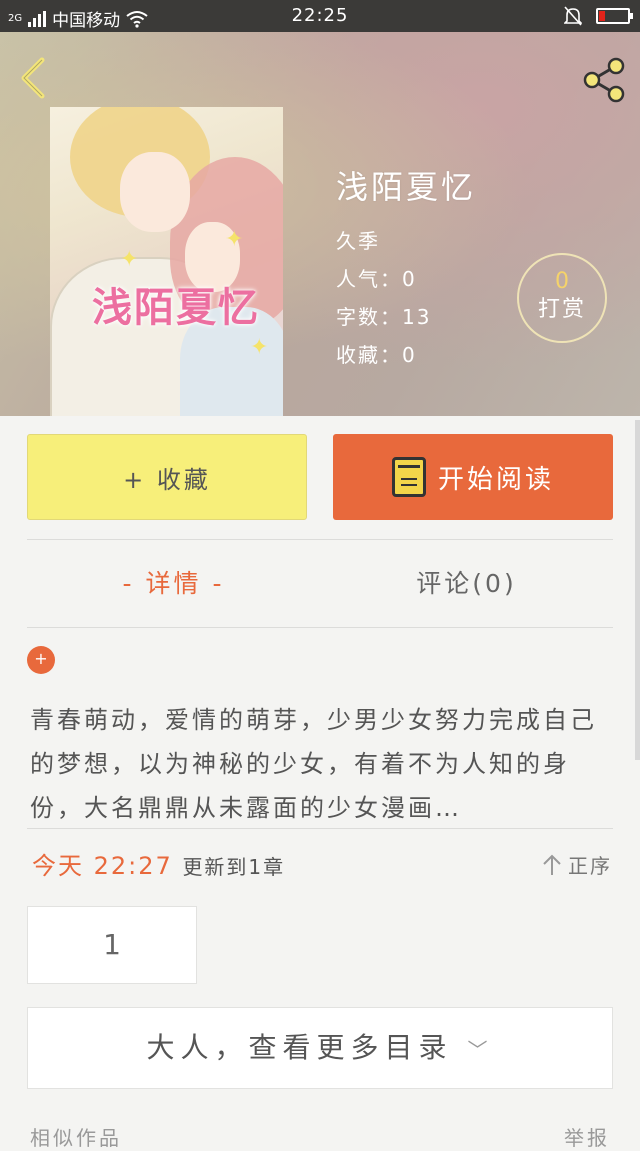 The width and height of the screenshot is (640, 1151). What do you see at coordinates (466, 584) in the screenshot?
I see `tab-comments: 评论(0)` at bounding box center [466, 584].